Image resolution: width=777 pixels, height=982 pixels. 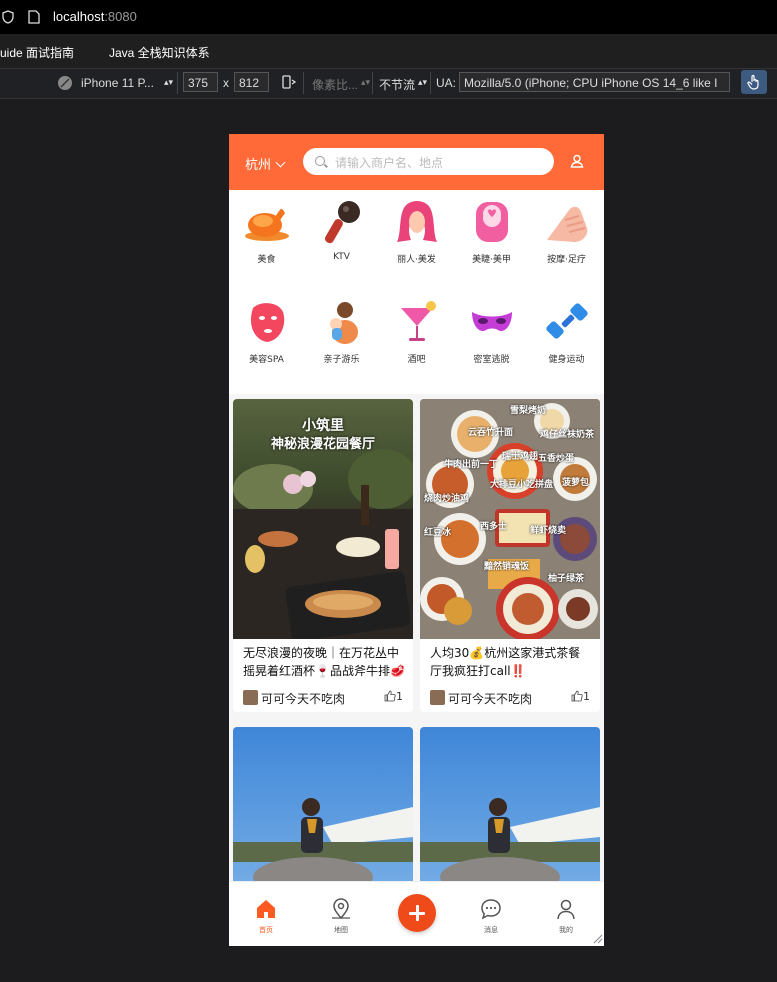 I want to click on food-label: 菠萝包, so click(x=576, y=483).